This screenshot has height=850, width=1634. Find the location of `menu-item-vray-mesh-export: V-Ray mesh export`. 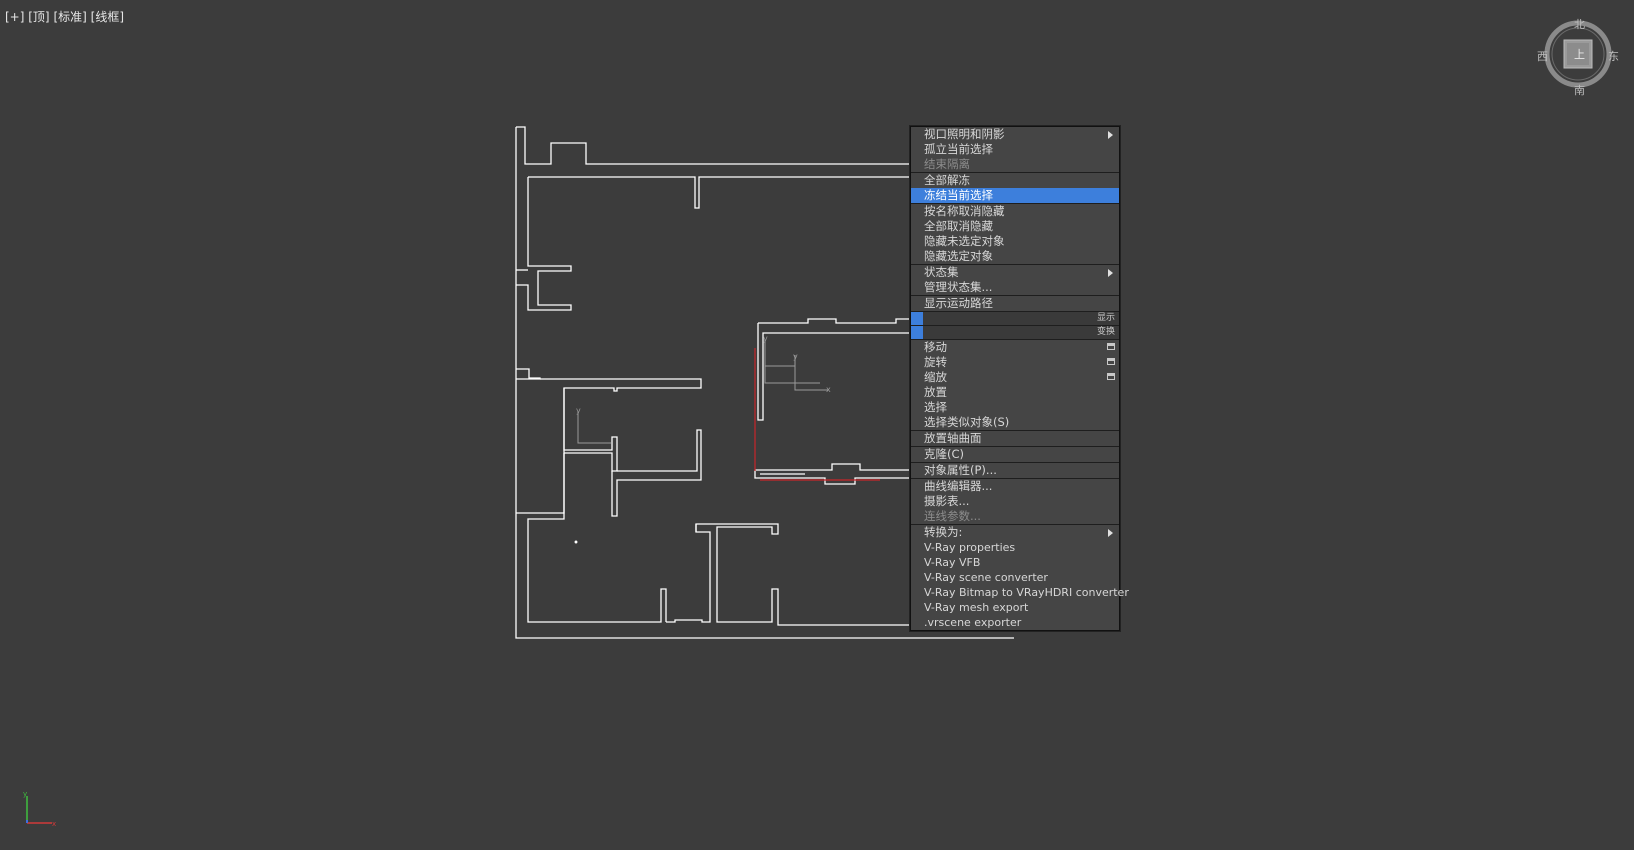

menu-item-vray-mesh-export: V-Ray mesh export is located at coordinates (1015, 607).